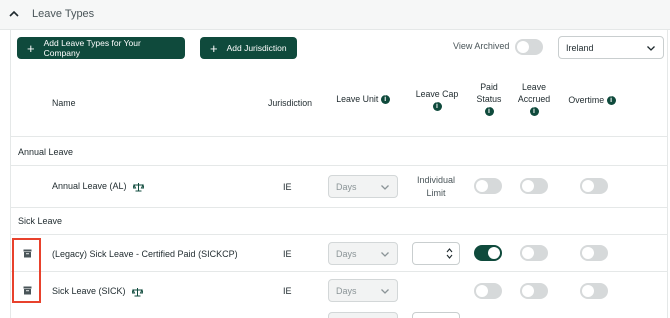  I want to click on chevron-up-icon, so click(14, 14).